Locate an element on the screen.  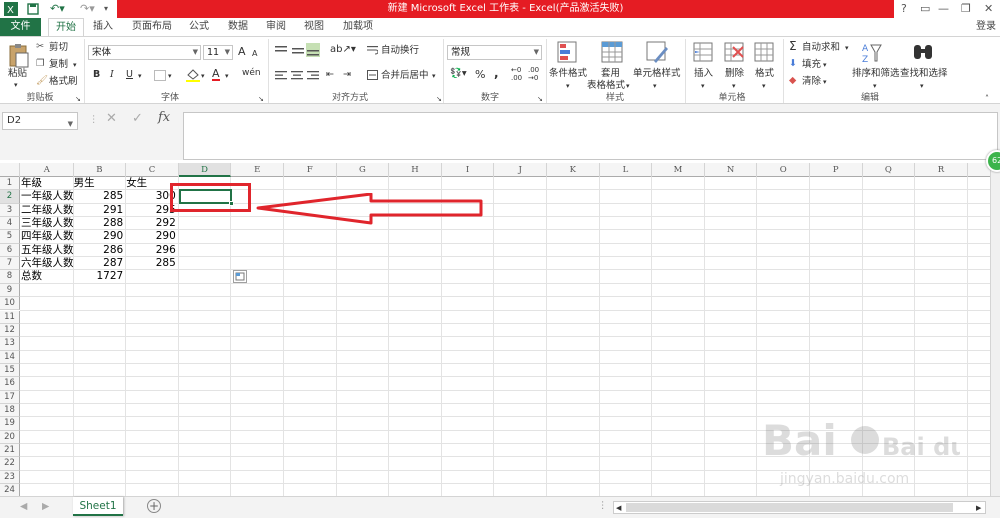
format-cells-button: 格式 is located at coordinates (764, 74).